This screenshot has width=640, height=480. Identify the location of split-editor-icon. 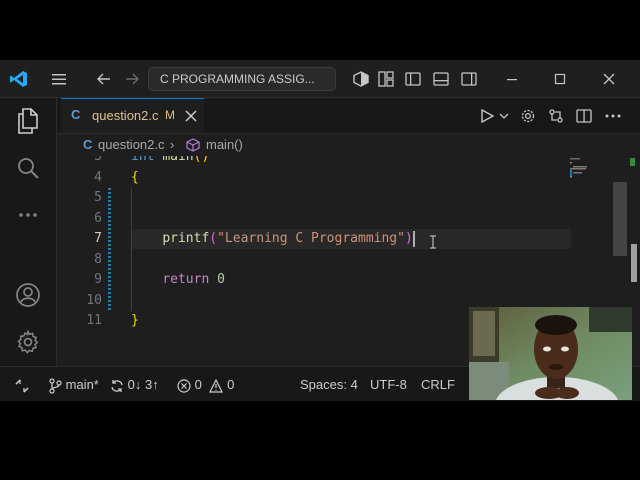
(584, 115).